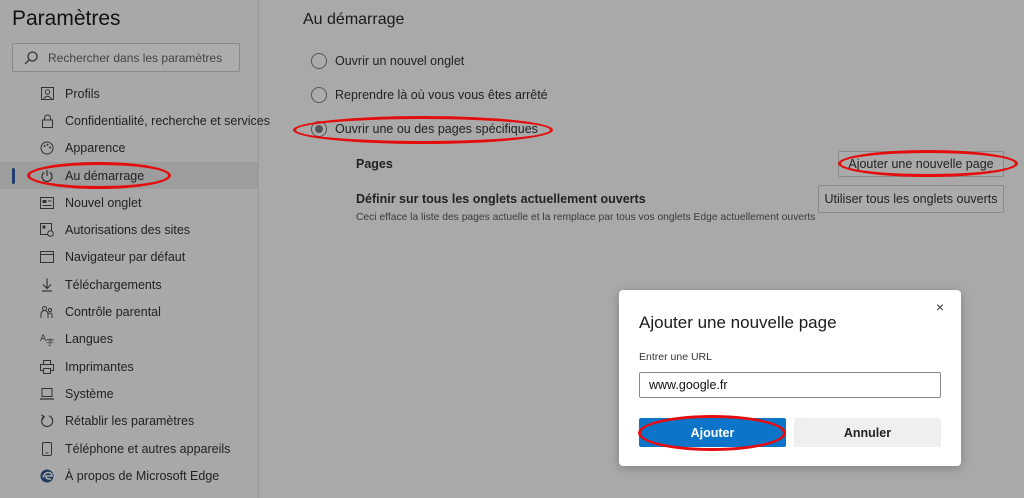 This screenshot has width=1024, height=498. Describe the element at coordinates (47, 476) in the screenshot. I see `edge-icon` at that location.